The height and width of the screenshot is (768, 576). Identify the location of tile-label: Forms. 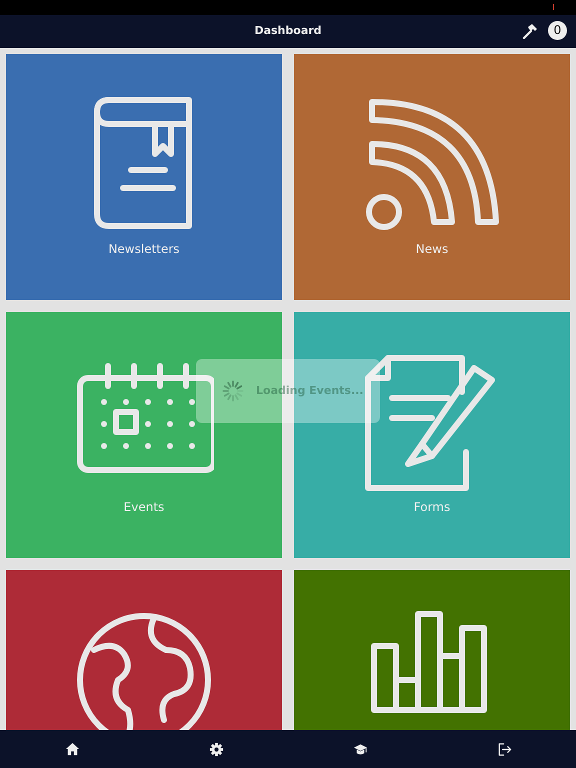
(432, 507).